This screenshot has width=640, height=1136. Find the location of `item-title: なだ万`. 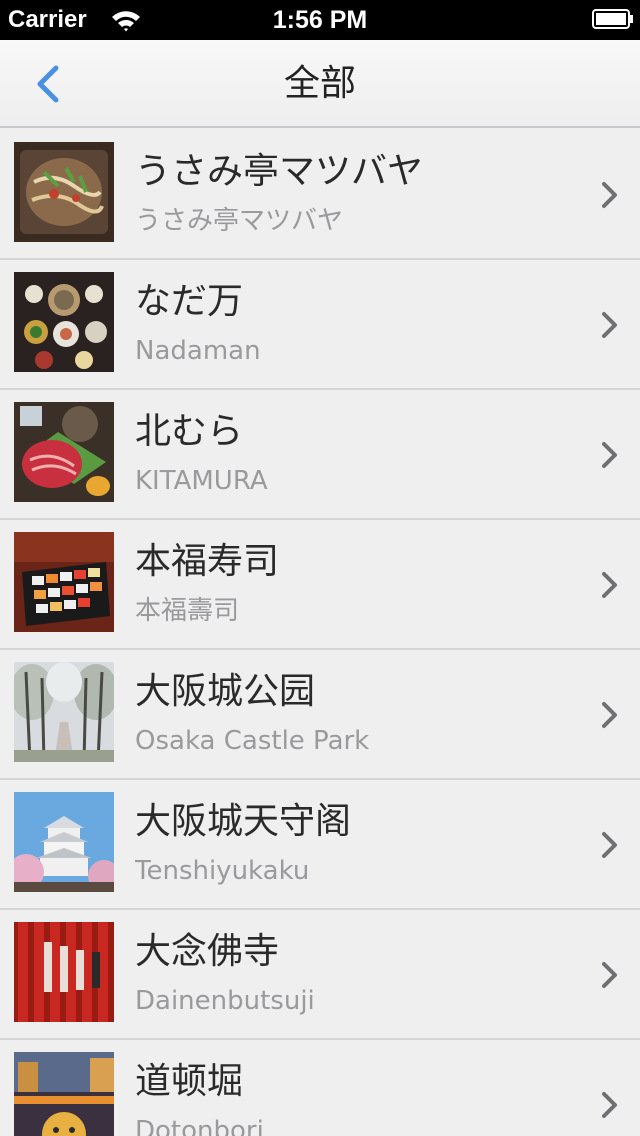

item-title: なだ万 is located at coordinates (189, 301).